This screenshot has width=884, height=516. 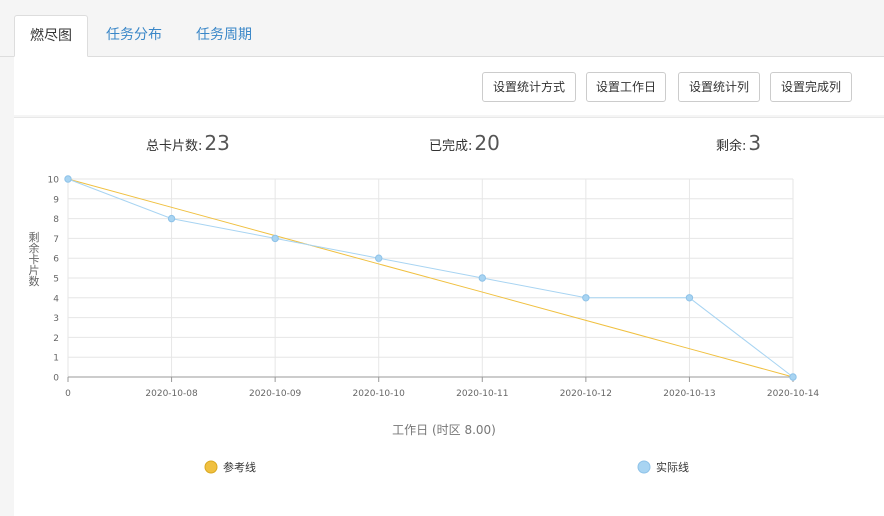 I want to click on y-tick-label: 5, so click(x=56, y=280).